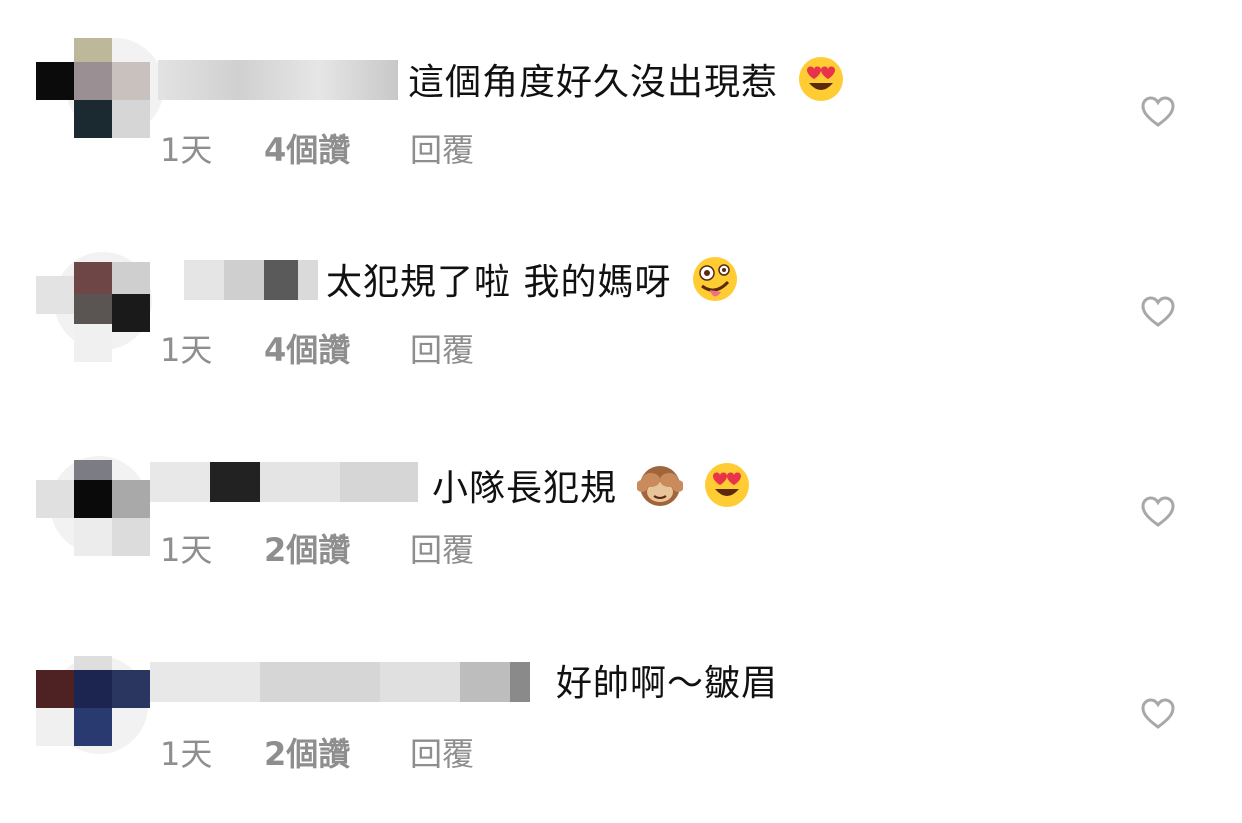 The image size is (1242, 823). I want to click on see-no-evil-monkey-emoji, so click(660, 486).